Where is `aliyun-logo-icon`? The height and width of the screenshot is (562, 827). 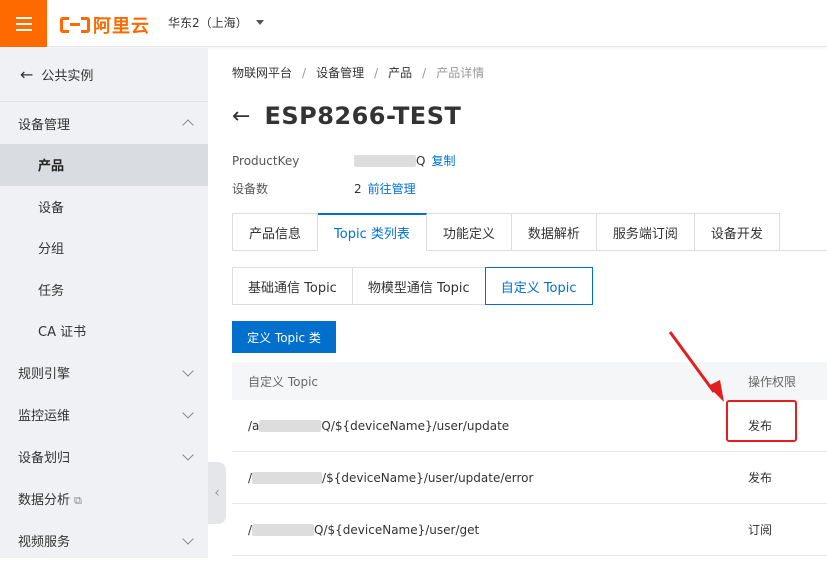 aliyun-logo-icon is located at coordinates (75, 25).